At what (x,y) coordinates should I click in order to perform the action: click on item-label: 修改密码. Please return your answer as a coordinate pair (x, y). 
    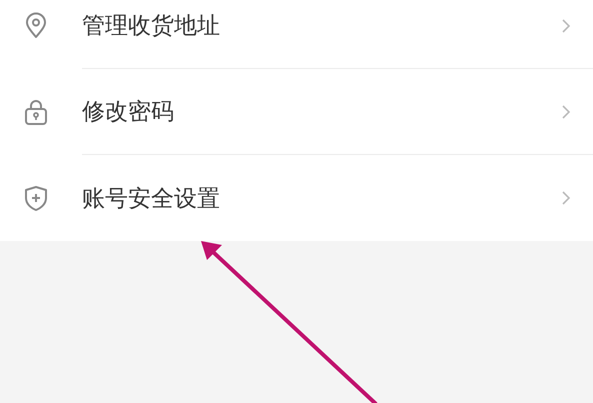
    Looking at the image, I should click on (128, 112).